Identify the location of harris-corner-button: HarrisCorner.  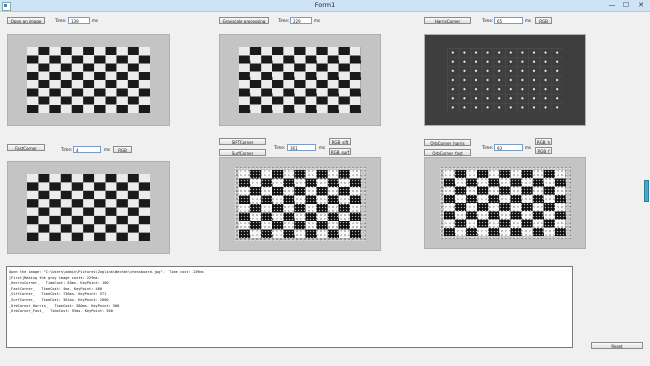
(447, 20).